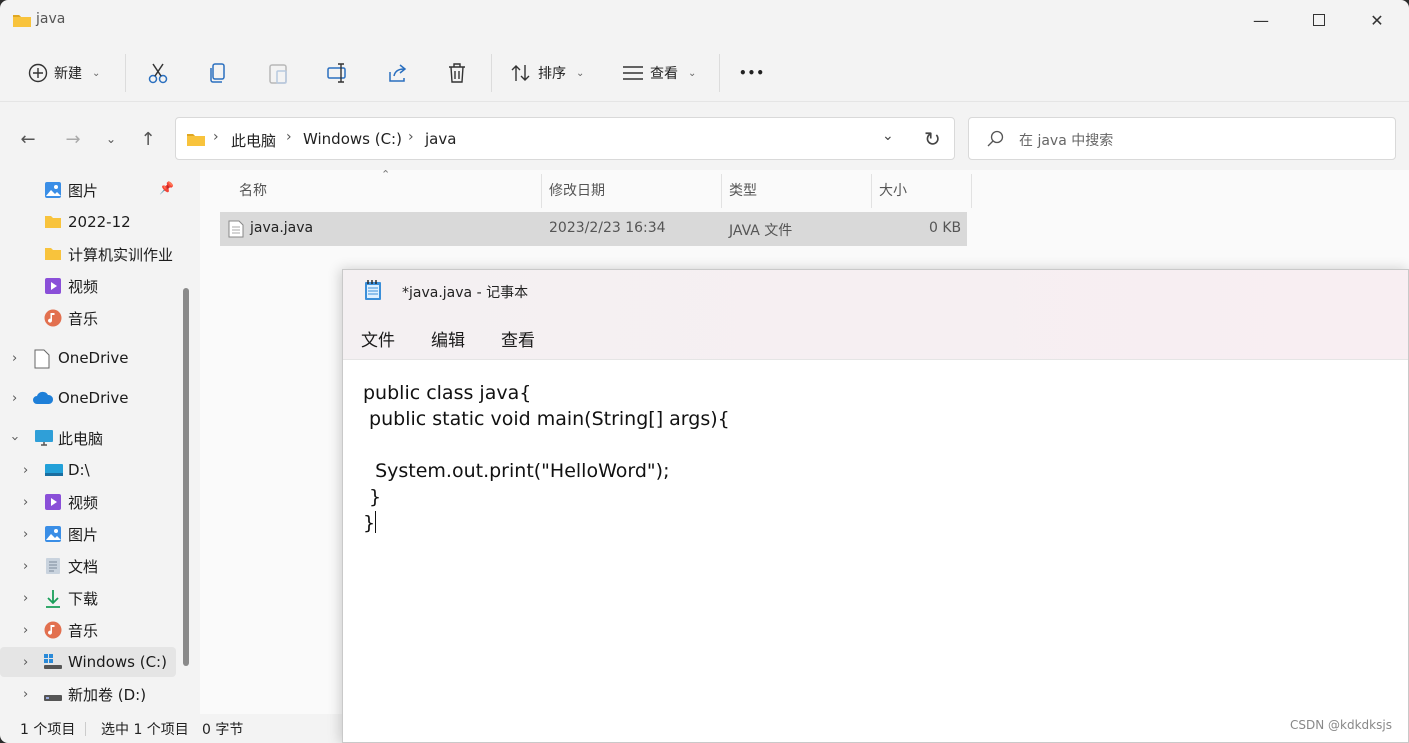 This screenshot has width=1409, height=743. What do you see at coordinates (552, 74) in the screenshot?
I see `sort-label: 排序` at bounding box center [552, 74].